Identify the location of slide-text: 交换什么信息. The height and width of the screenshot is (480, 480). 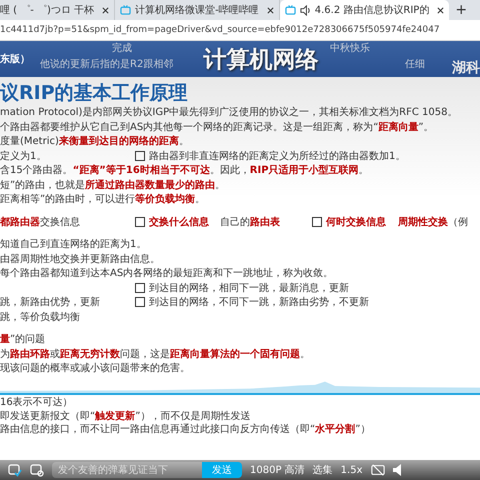
(179, 222).